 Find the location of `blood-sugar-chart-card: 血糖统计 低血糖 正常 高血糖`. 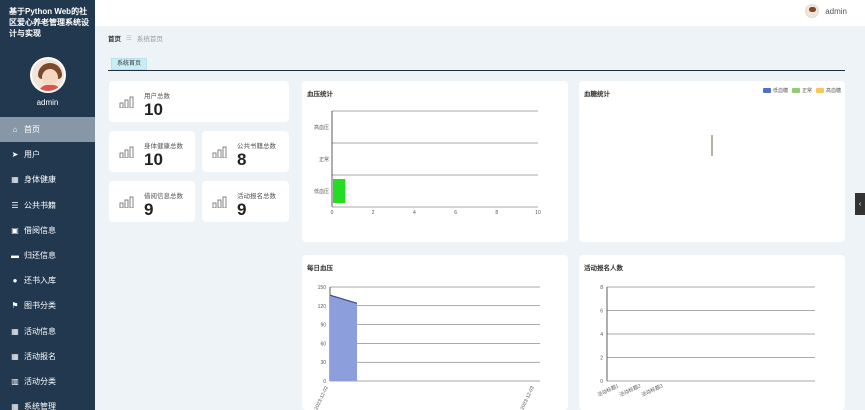

blood-sugar-chart-card: 血糖统计 低血糖 正常 高血糖 is located at coordinates (712, 161).